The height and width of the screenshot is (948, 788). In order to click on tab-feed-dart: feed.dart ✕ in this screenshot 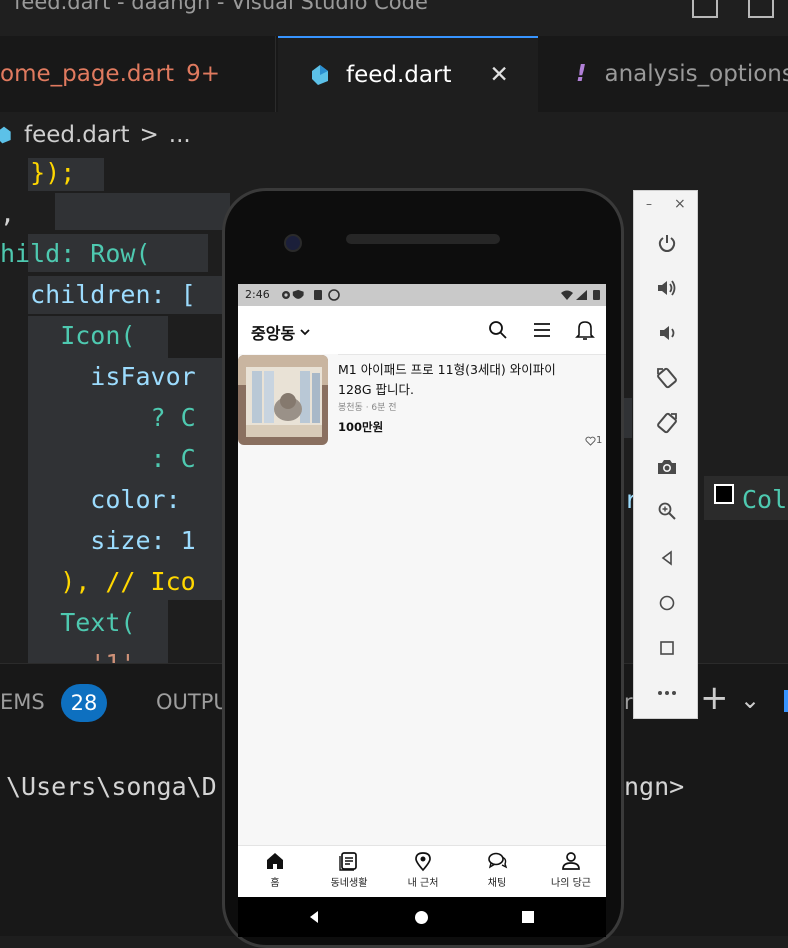, I will do `click(408, 74)`.